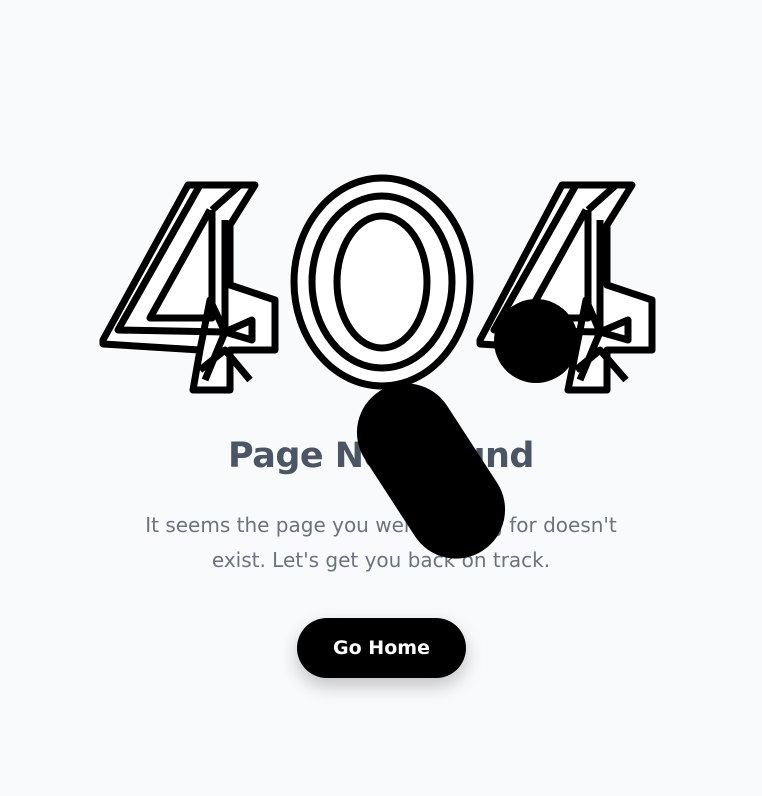  I want to click on decorative-blob-circle, so click(536, 341).